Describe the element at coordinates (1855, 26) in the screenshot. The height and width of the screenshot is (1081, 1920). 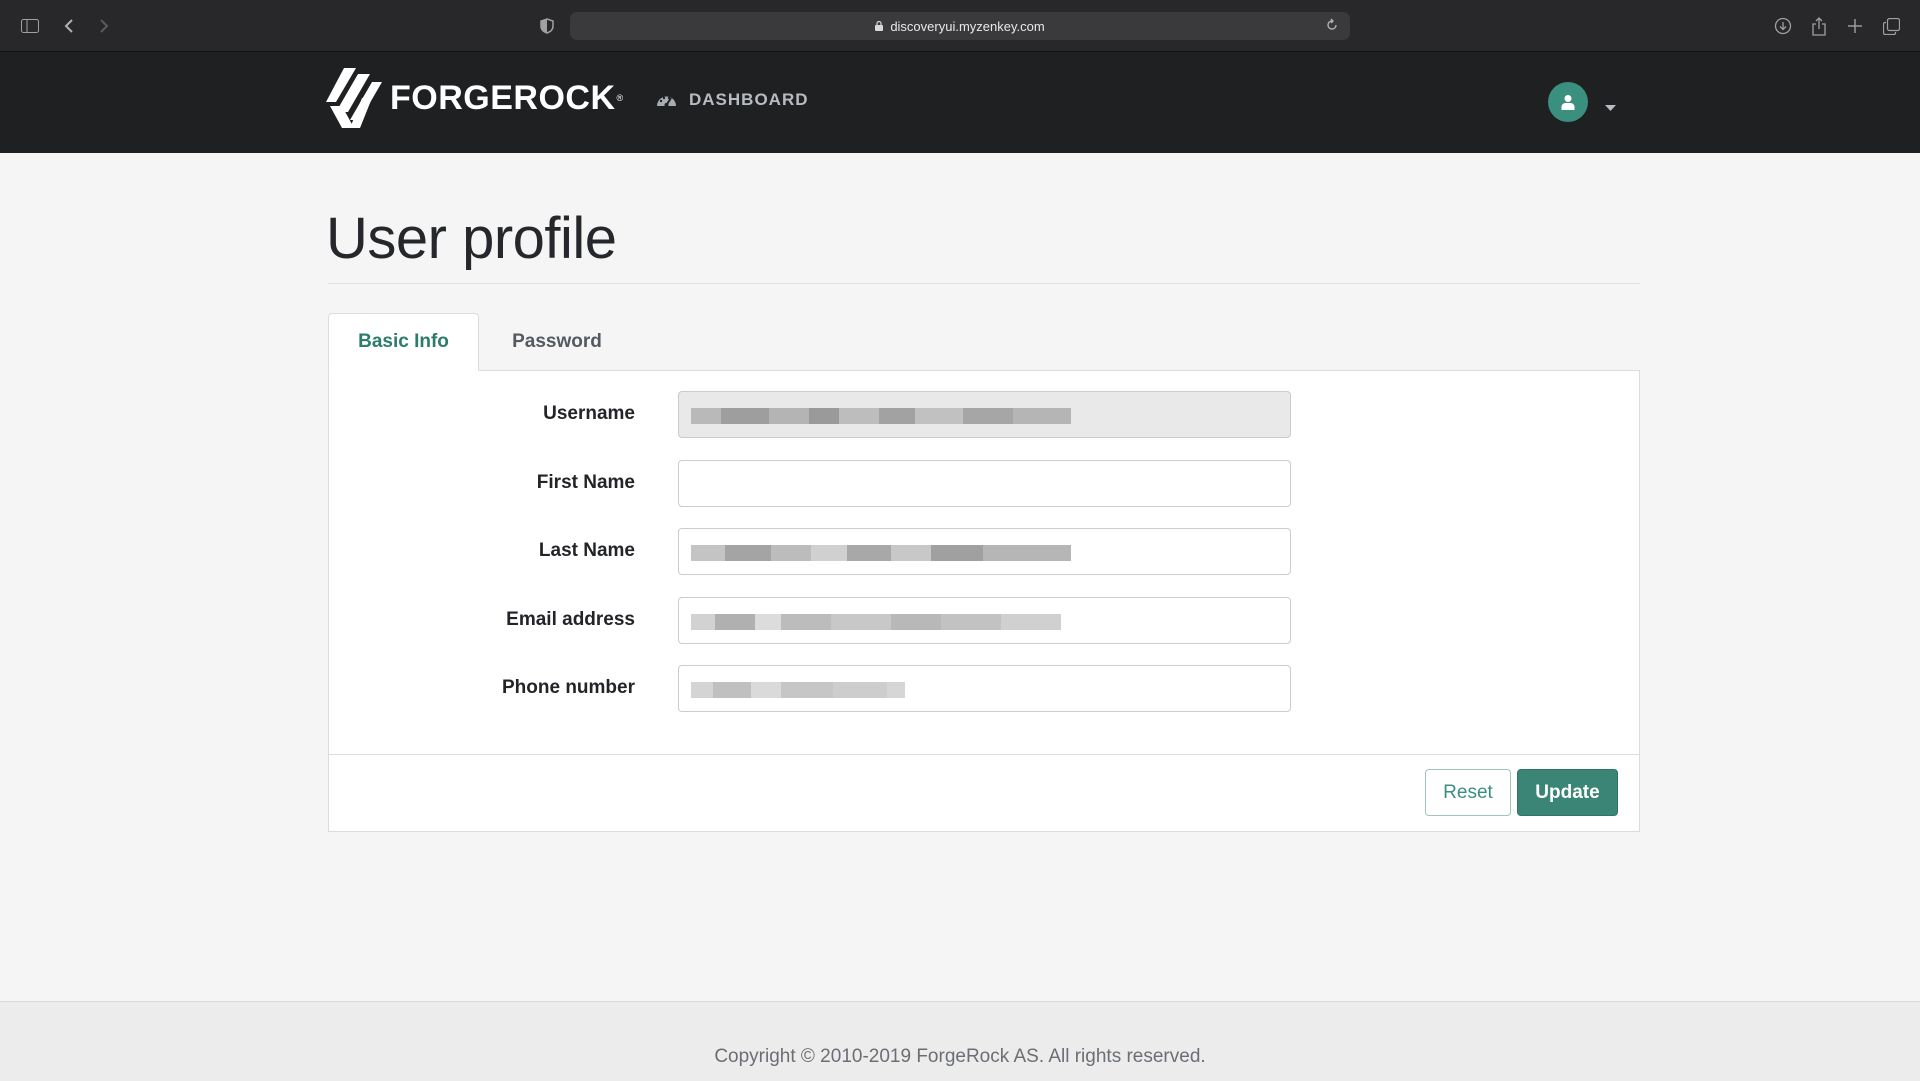
I see `new-tab-icon` at that location.